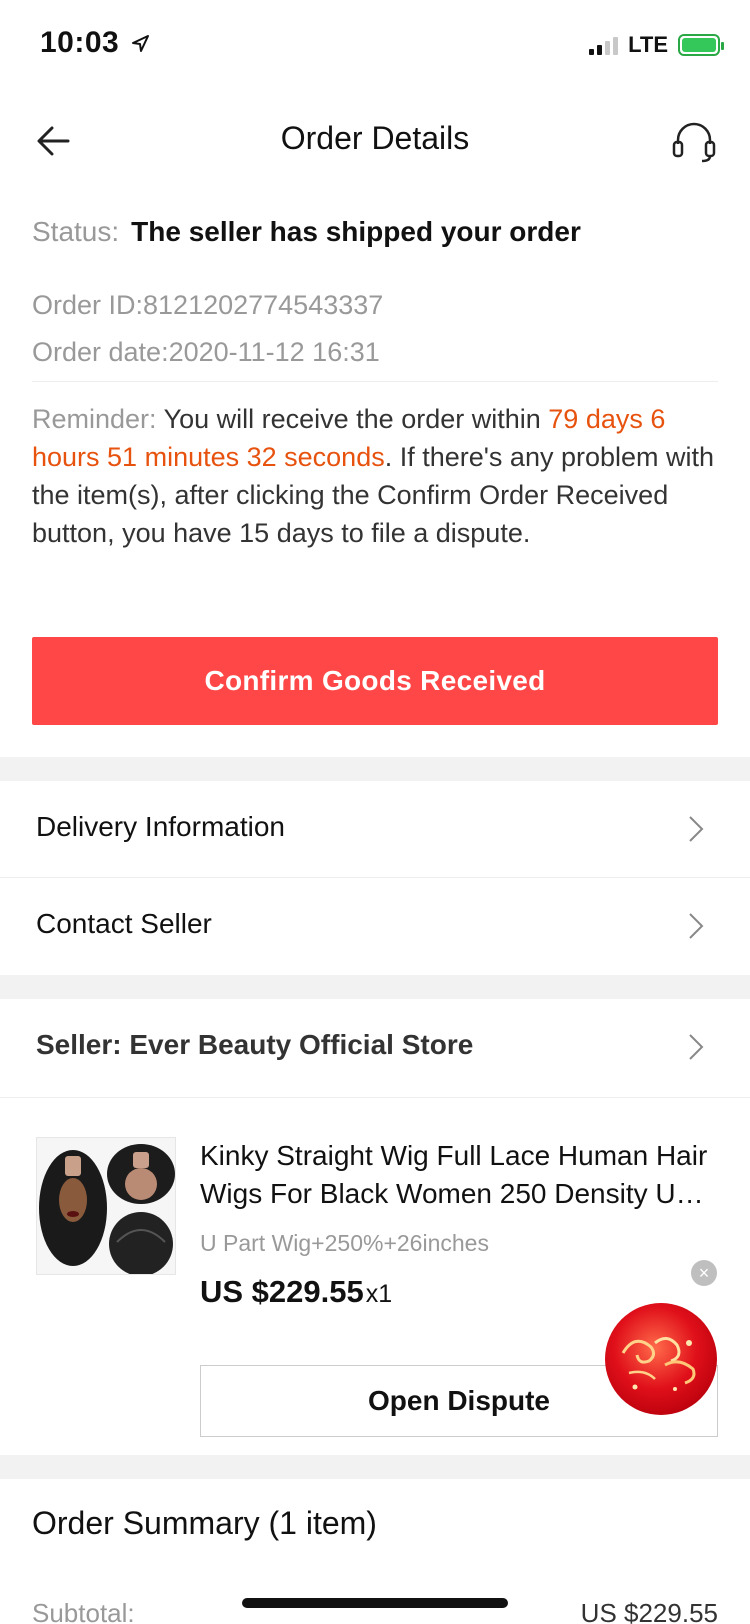 The image size is (750, 1624). I want to click on price-value: US $229.55, so click(282, 1291).